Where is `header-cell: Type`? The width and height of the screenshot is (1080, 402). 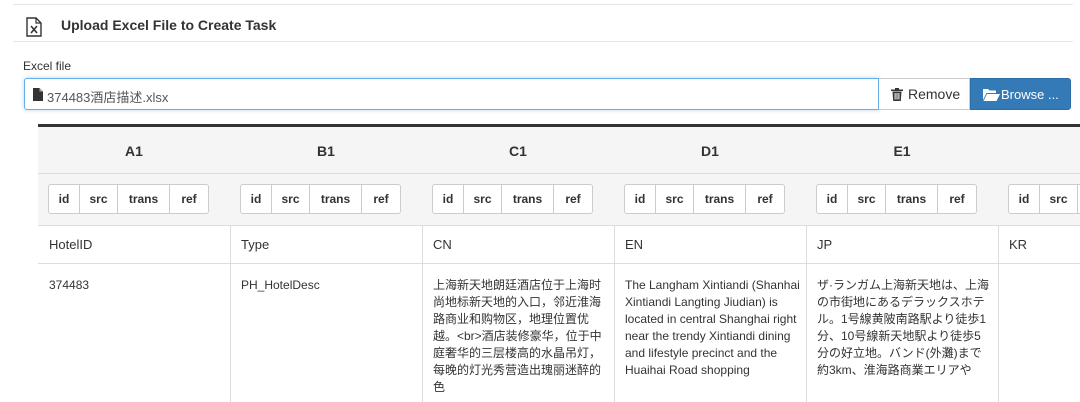 header-cell: Type is located at coordinates (326, 245).